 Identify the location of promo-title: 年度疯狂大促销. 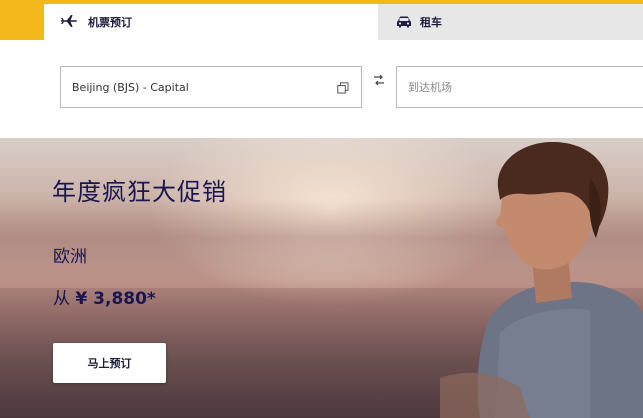
(139, 192).